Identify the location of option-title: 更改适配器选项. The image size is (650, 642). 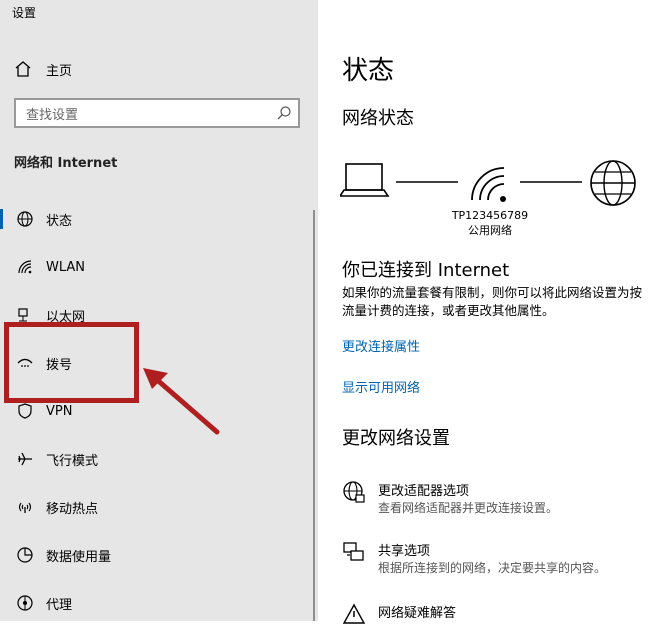
(424, 491).